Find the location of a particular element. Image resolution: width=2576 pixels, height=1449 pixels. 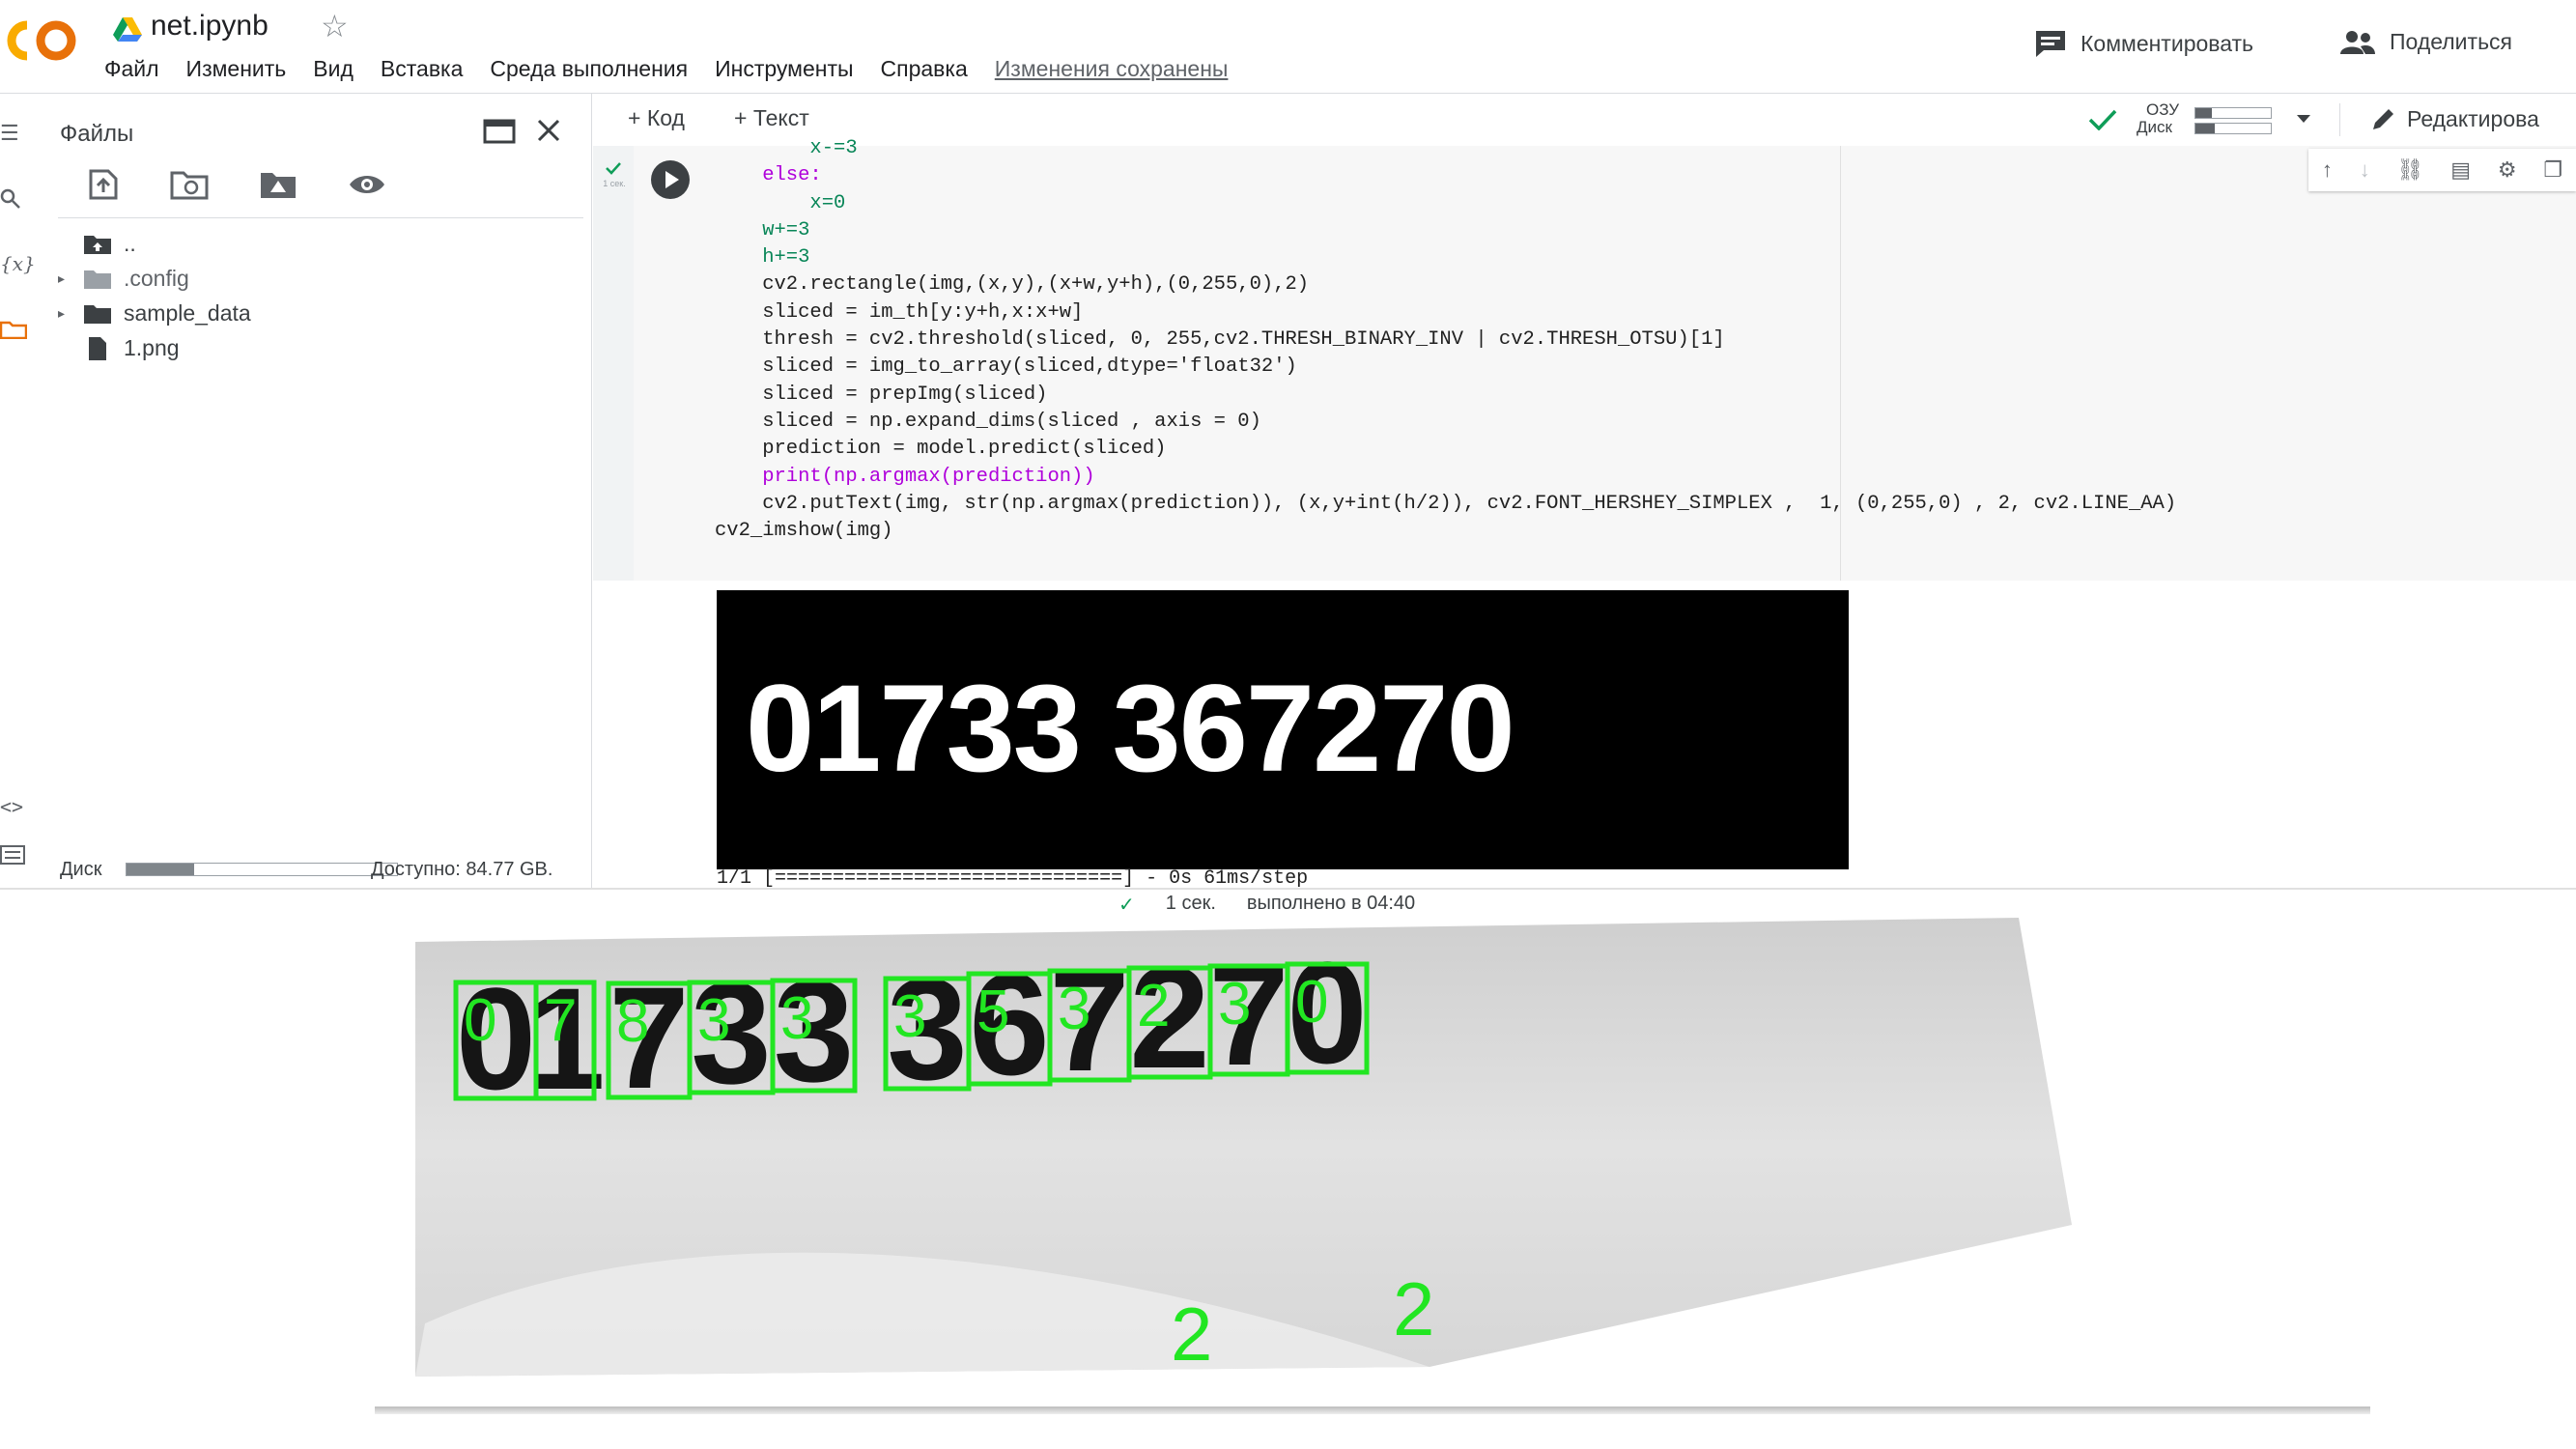

notebook-title: net.ipynb is located at coordinates (210, 26).